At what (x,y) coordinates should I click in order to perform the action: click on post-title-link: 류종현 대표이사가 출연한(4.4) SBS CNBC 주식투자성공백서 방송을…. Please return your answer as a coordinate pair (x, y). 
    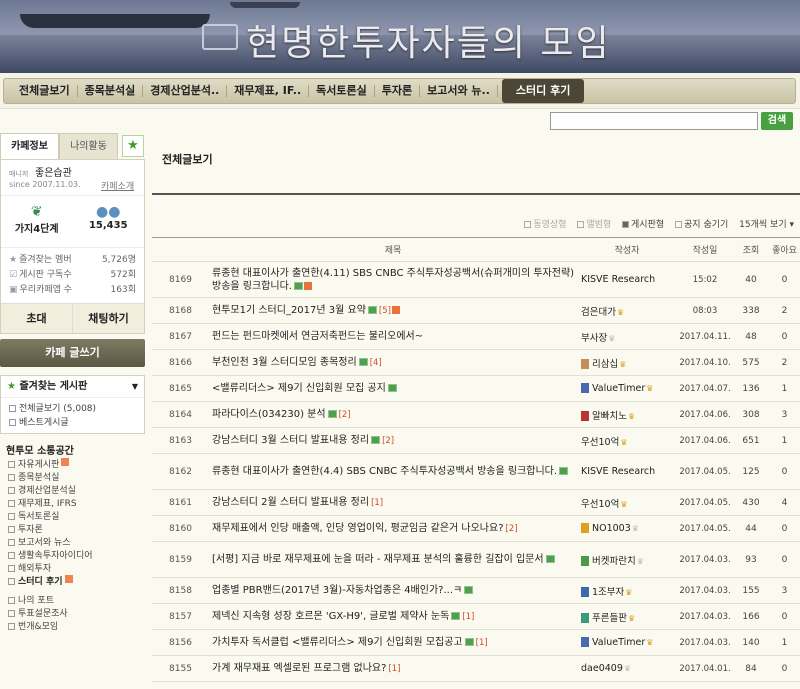
    Looking at the image, I should click on (384, 471).